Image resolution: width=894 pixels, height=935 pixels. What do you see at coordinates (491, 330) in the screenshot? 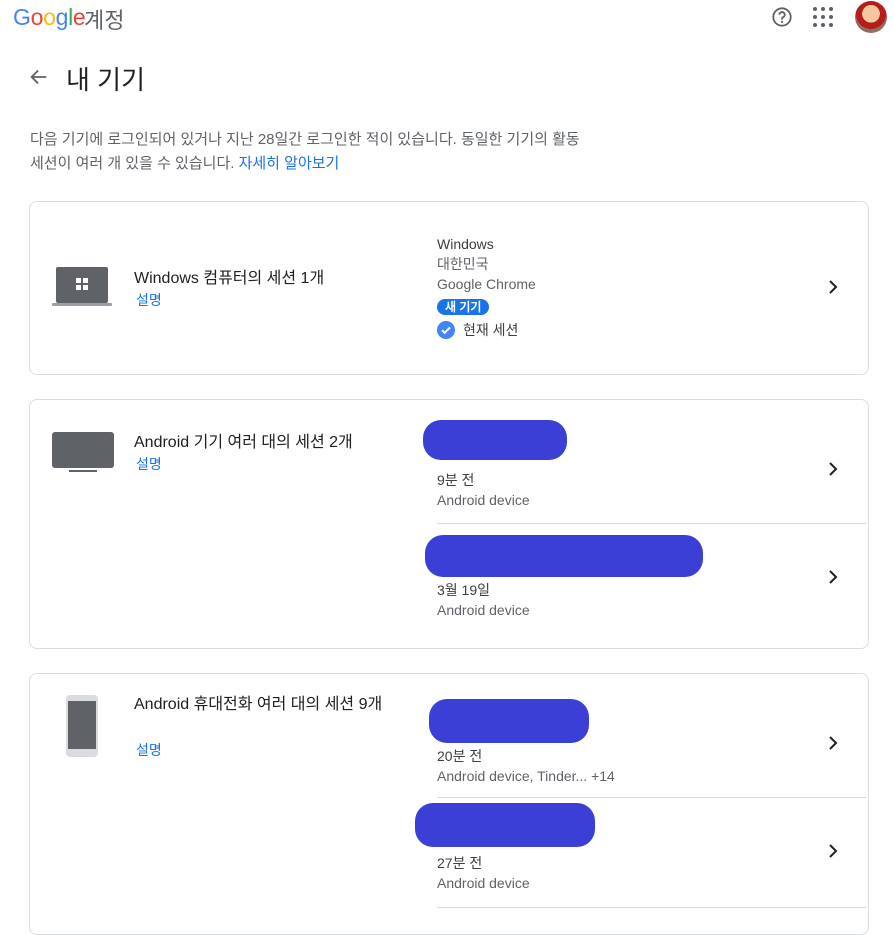
I see `current-session-label: 현재 세션` at bounding box center [491, 330].